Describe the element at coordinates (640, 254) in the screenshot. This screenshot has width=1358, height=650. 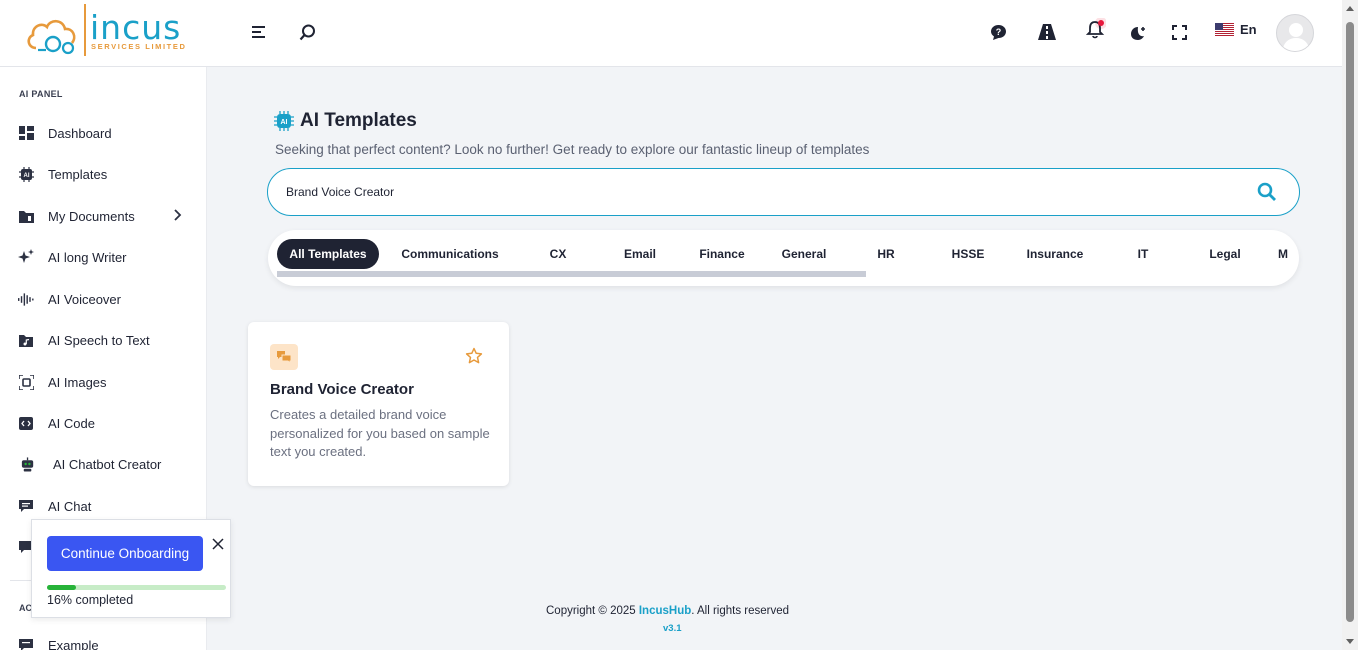
I see `tab-email: Email` at that location.